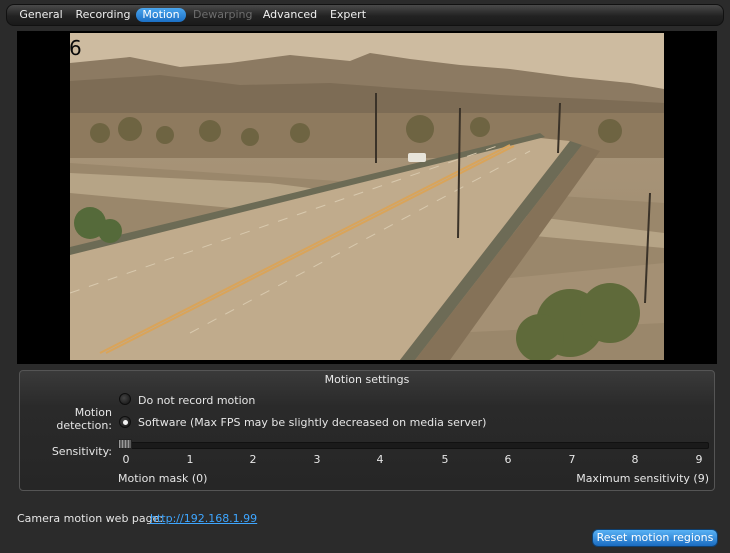 This screenshot has width=730, height=553. What do you see at coordinates (635, 459) in the screenshot?
I see `tick-label: 8` at bounding box center [635, 459].